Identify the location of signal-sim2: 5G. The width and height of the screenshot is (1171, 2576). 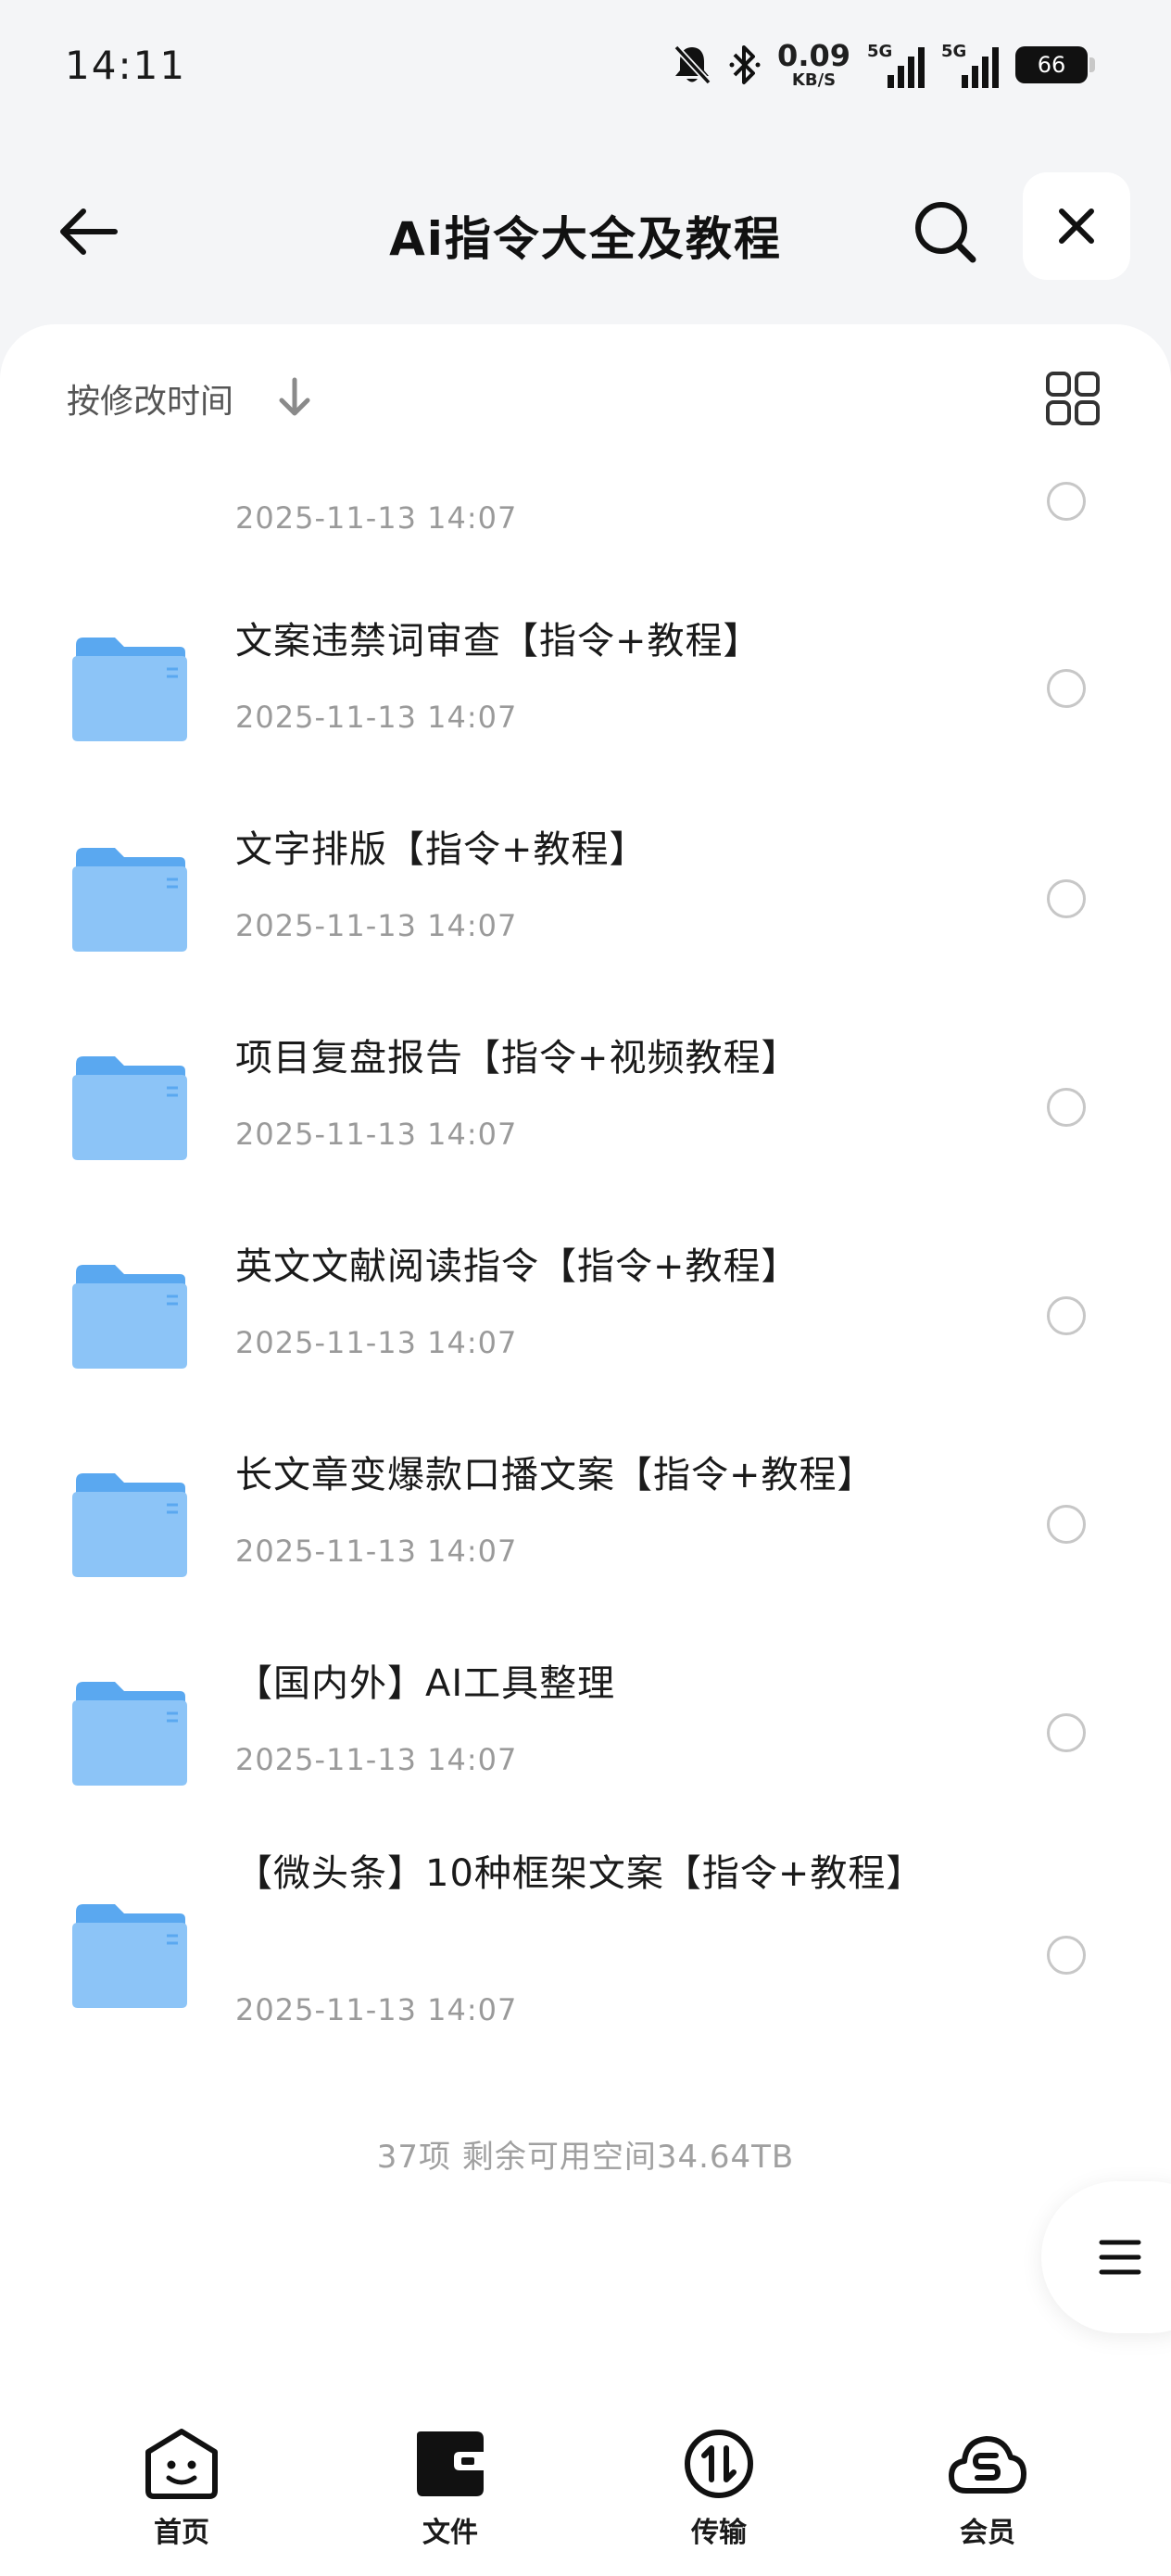
(970, 65).